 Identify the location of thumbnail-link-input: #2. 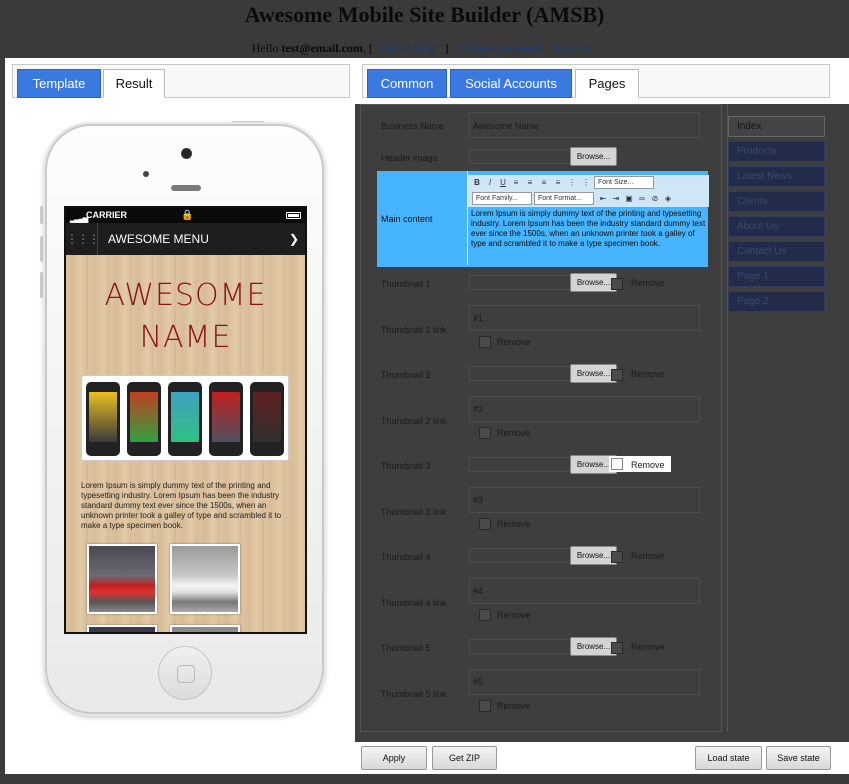
(584, 409).